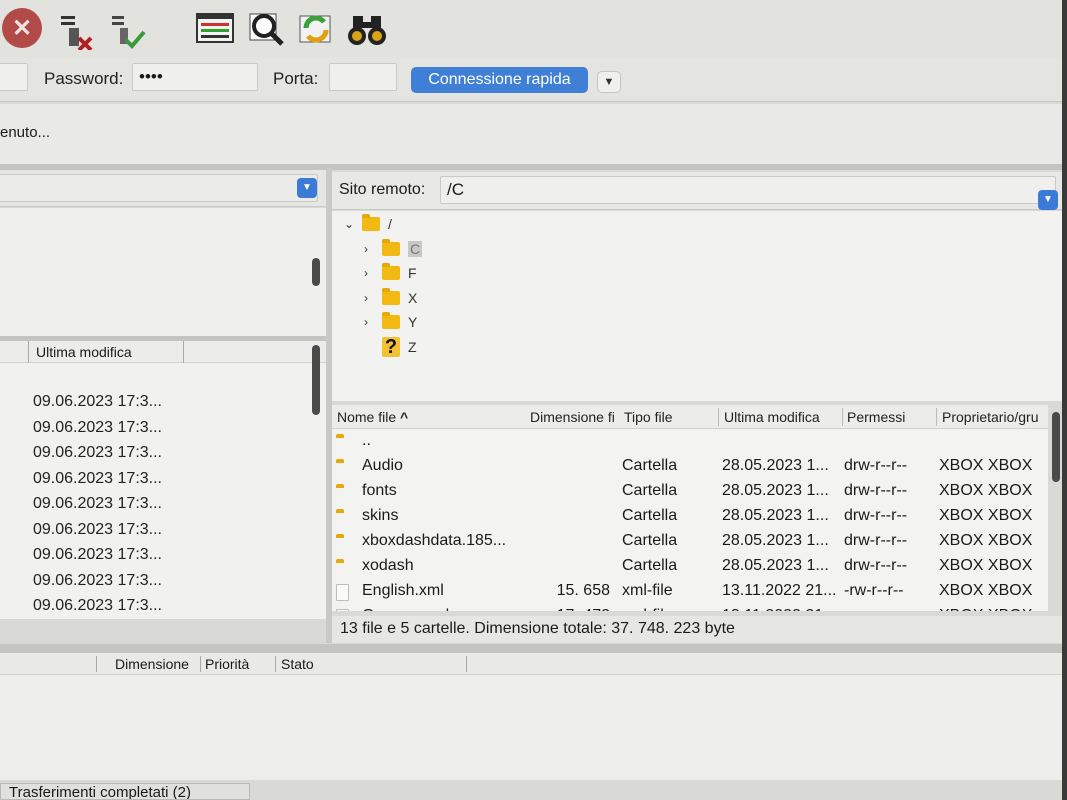  Describe the element at coordinates (647, 609) in the screenshot. I see `file-type: xml-file` at that location.